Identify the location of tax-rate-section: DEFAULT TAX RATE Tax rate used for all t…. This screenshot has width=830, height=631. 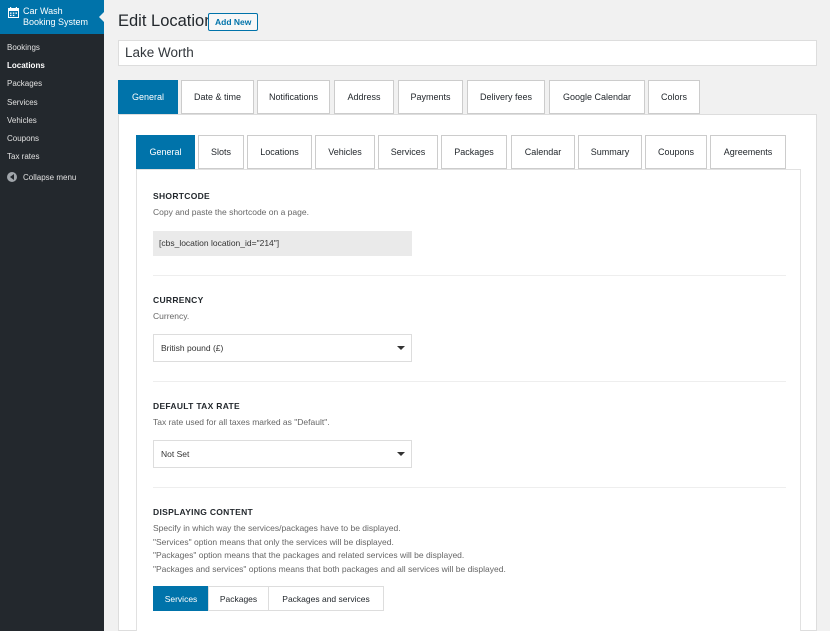
(469, 415).